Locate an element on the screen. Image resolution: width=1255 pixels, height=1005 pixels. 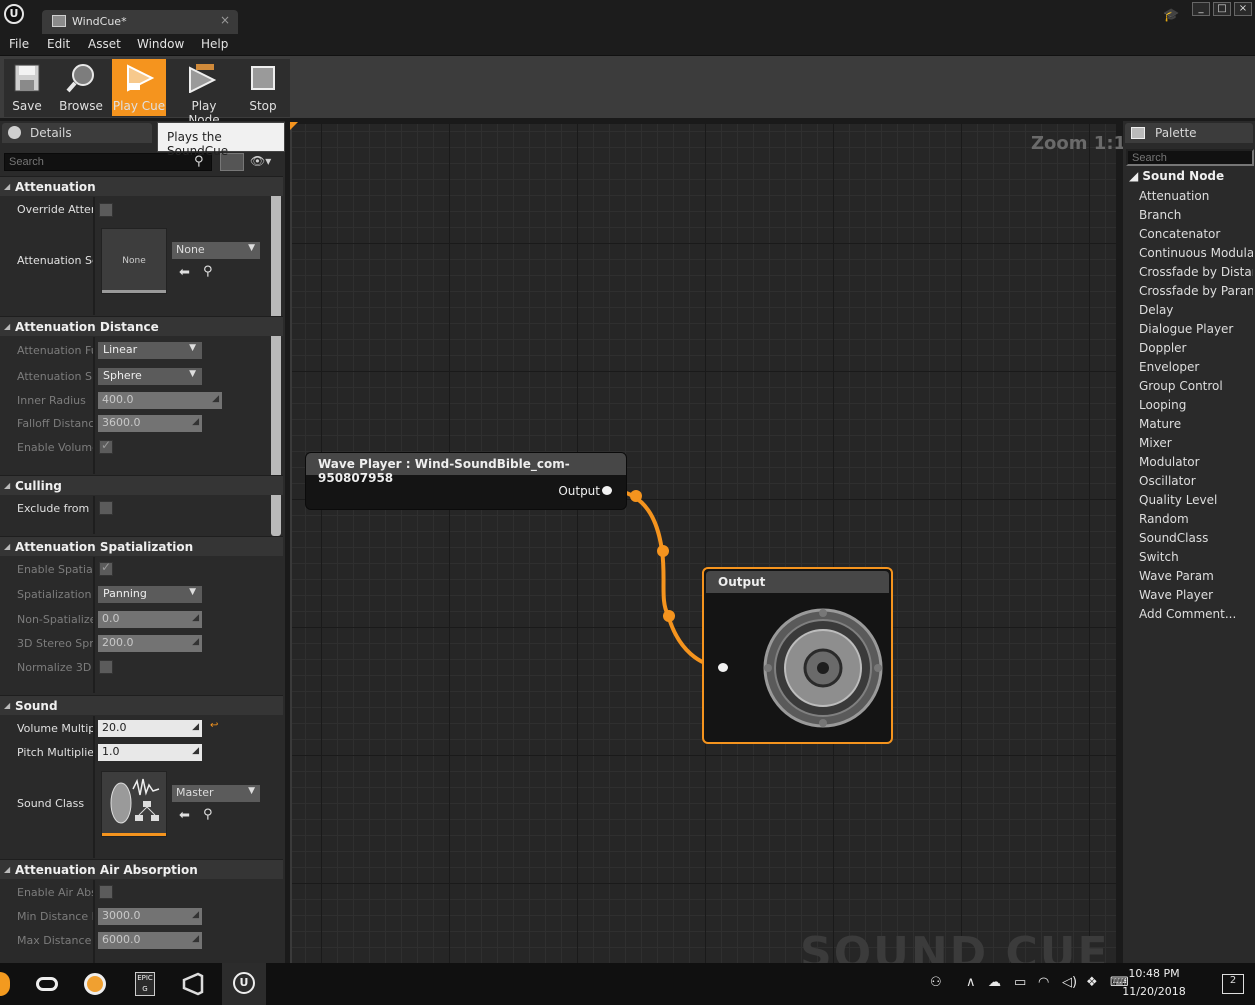
palette-item: Switch is located at coordinates (1196, 557).